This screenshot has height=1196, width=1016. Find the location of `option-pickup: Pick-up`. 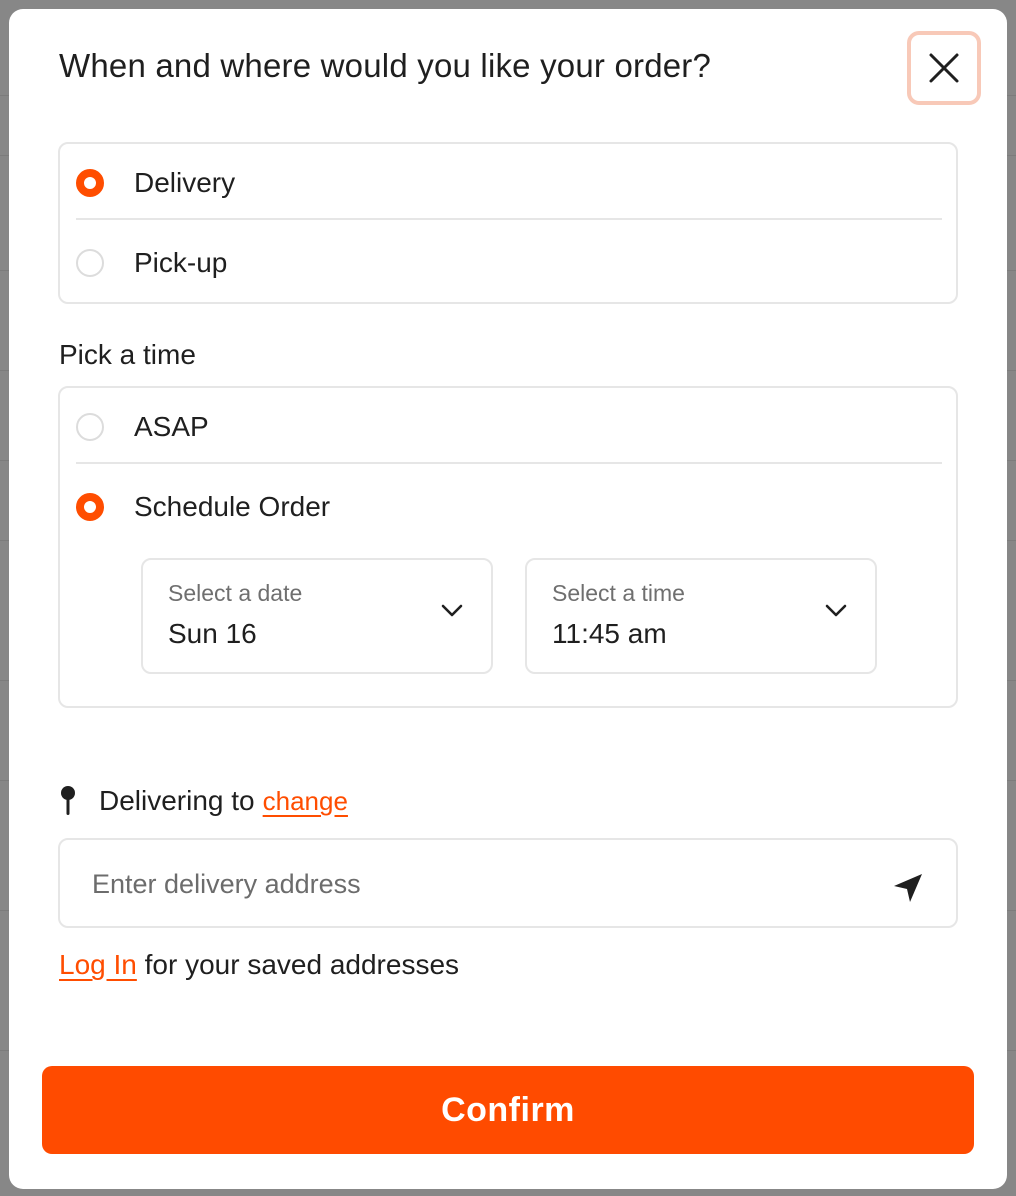

option-pickup: Pick-up is located at coordinates (509, 263).